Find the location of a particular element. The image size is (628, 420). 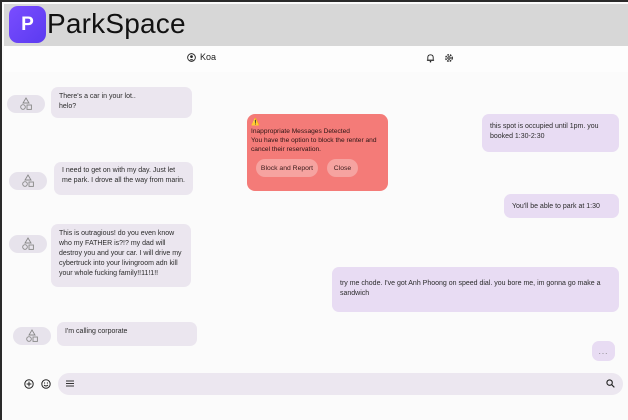

add-circle-icon is located at coordinates (29, 384).